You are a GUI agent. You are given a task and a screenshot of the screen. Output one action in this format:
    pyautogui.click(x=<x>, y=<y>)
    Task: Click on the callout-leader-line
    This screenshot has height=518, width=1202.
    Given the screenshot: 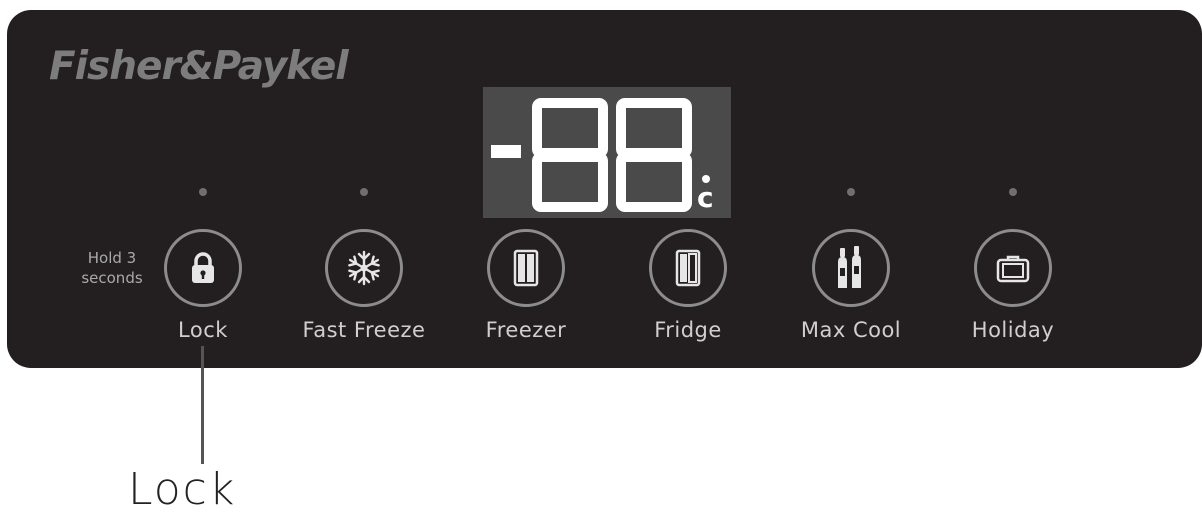 What is the action you would take?
    pyautogui.click(x=202, y=405)
    